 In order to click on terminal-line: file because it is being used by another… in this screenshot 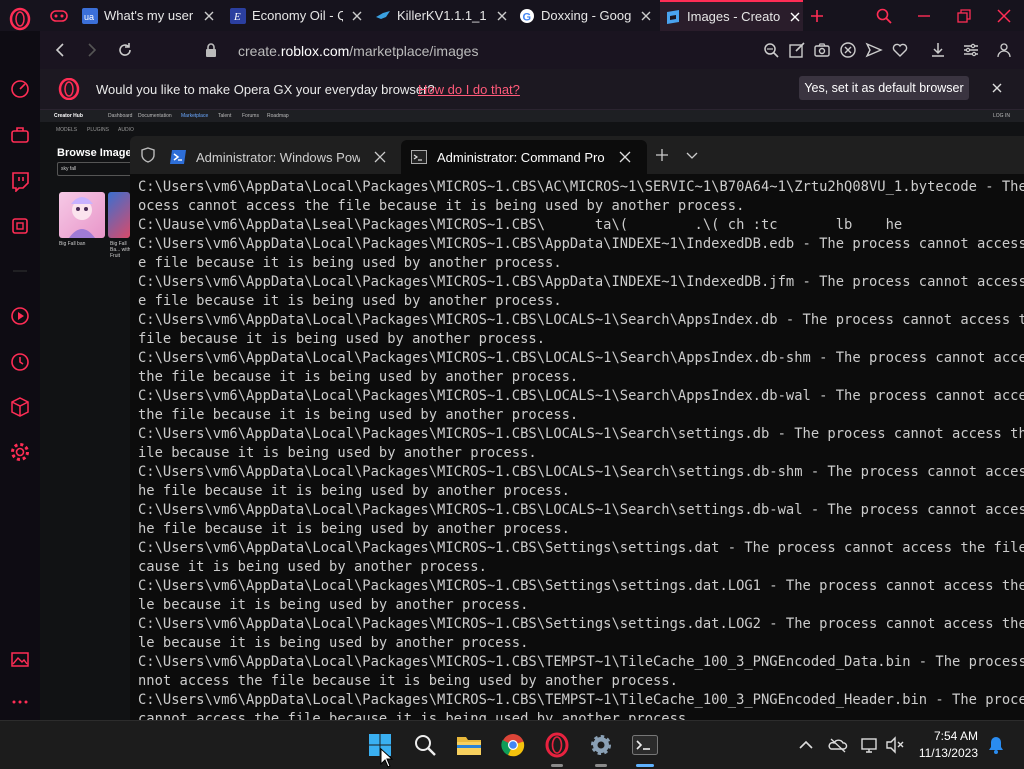, I will do `click(342, 339)`.